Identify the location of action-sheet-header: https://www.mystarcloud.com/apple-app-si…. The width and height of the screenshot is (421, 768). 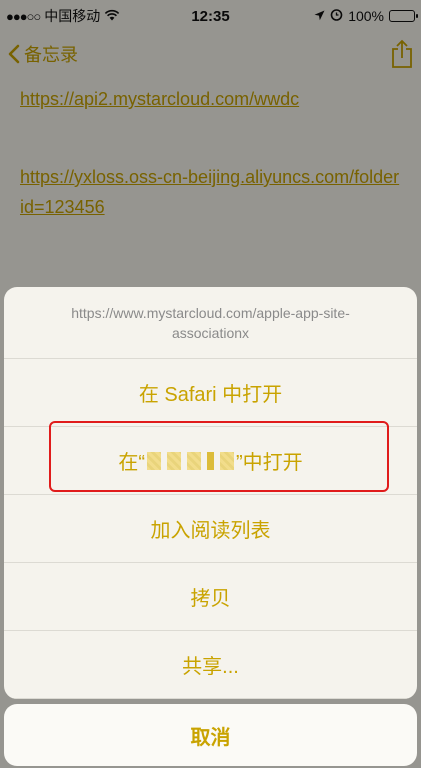
(210, 323).